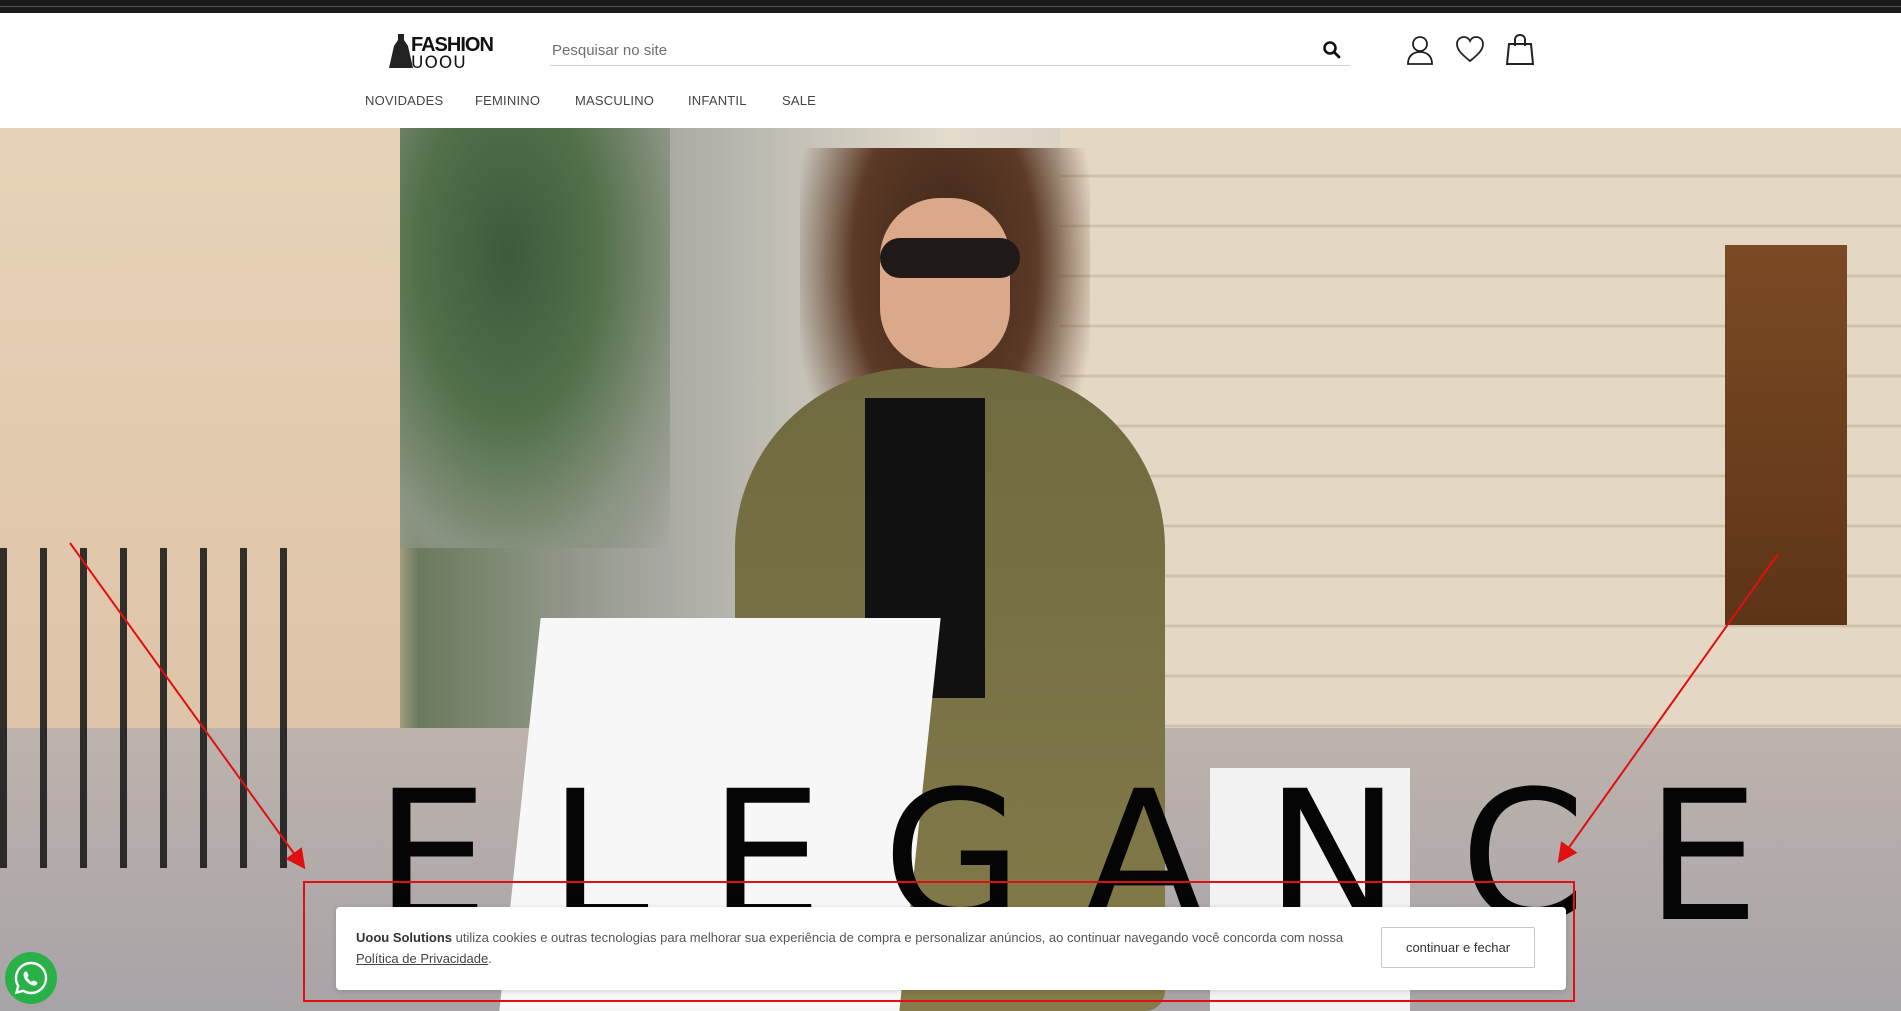 This screenshot has height=1011, width=1901. Describe the element at coordinates (1470, 50) in the screenshot. I see `heart-icon` at that location.